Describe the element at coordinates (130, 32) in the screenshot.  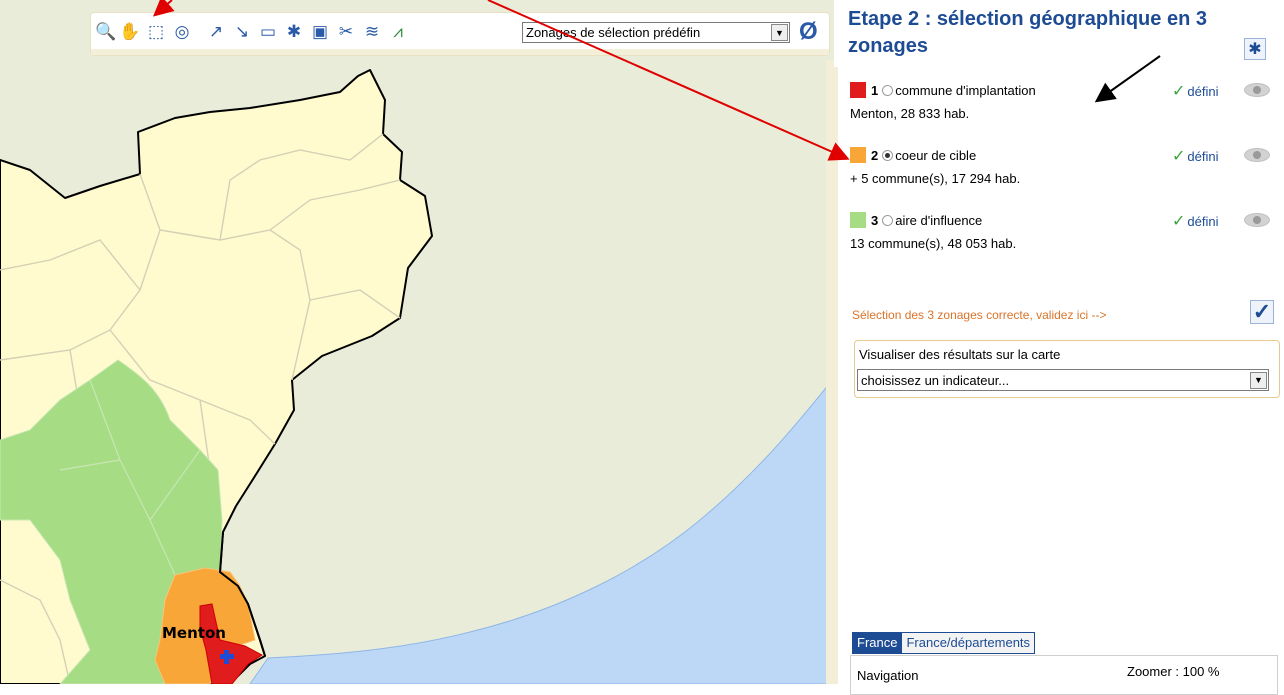
I see `pan-hand-icon: ✋` at that location.